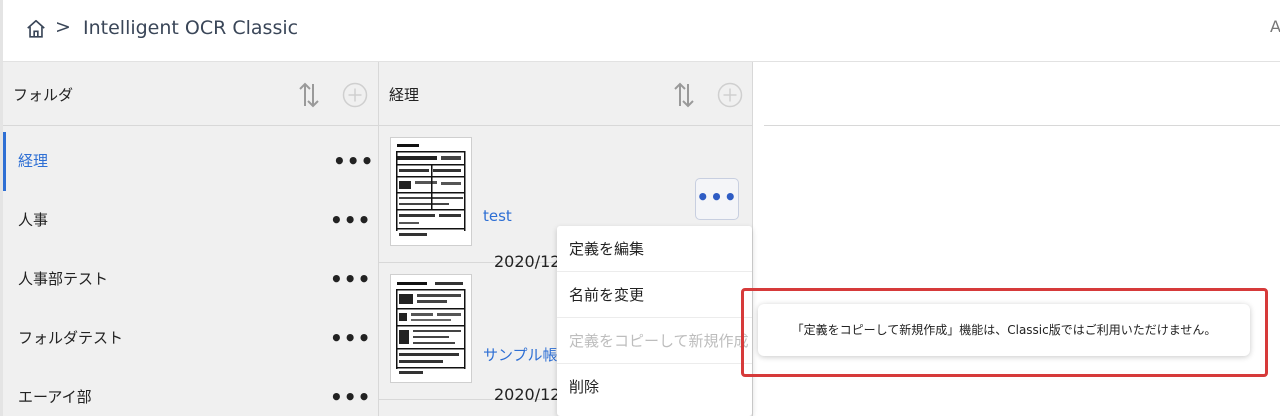  I want to click on folder-item-jinji: 人事 •••, so click(190, 220).